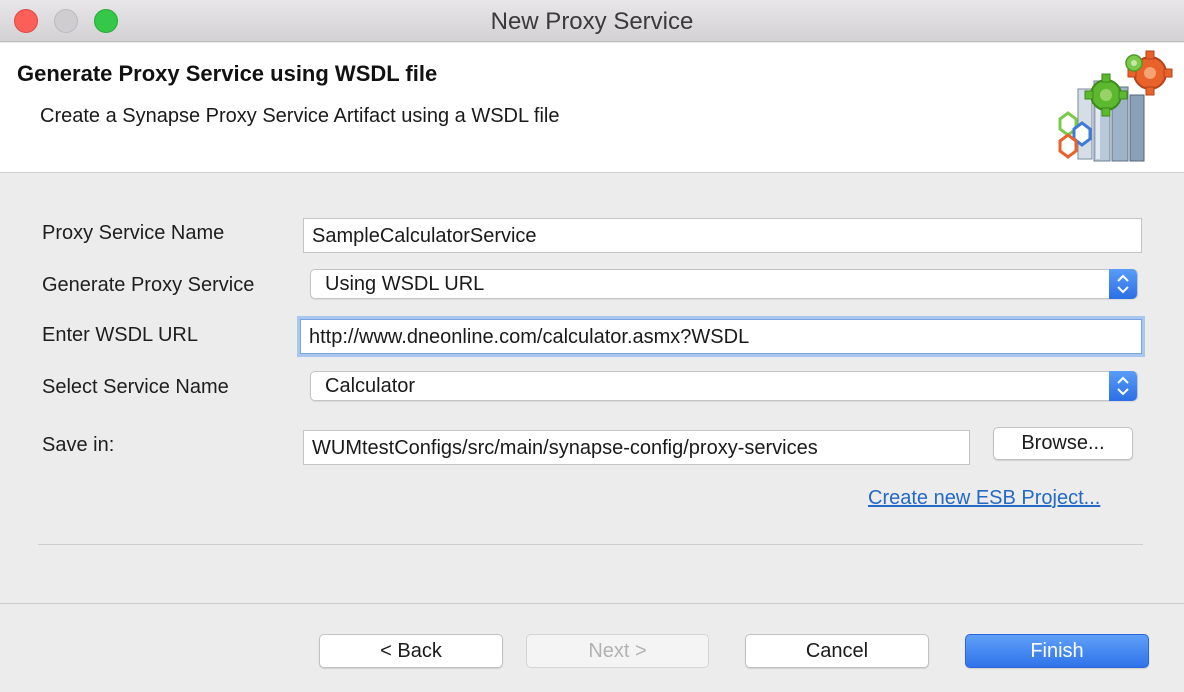  I want to click on window-title: New Proxy Service, so click(592, 21).